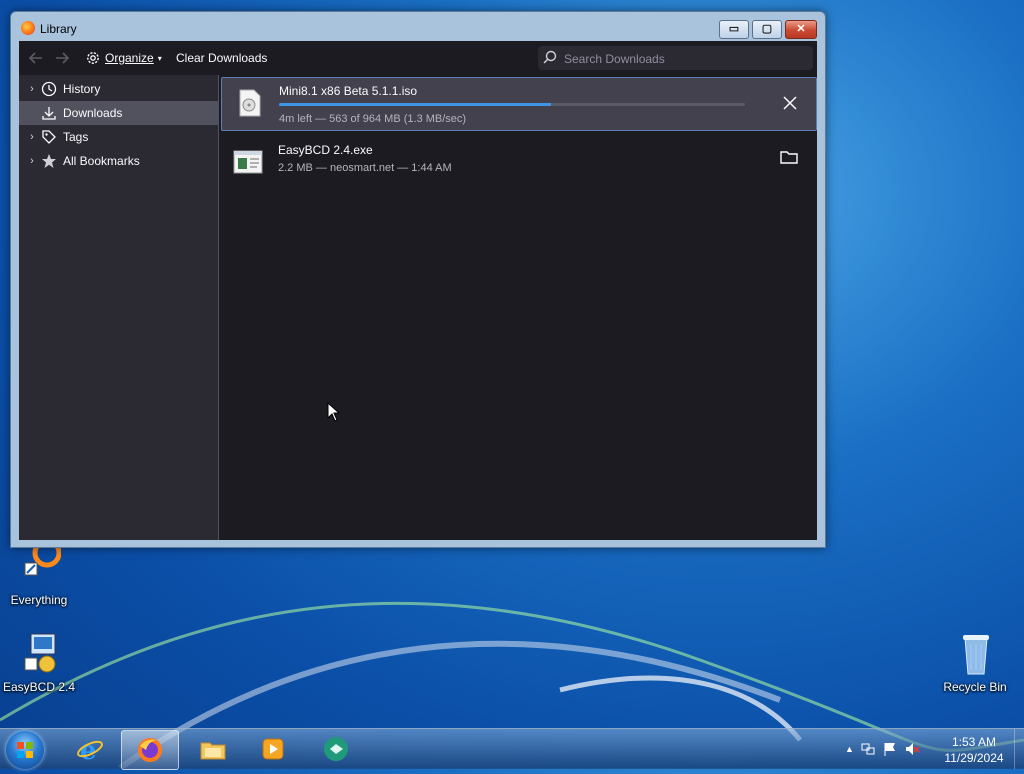  Describe the element at coordinates (39, 563) in the screenshot. I see `everything-icon` at that location.